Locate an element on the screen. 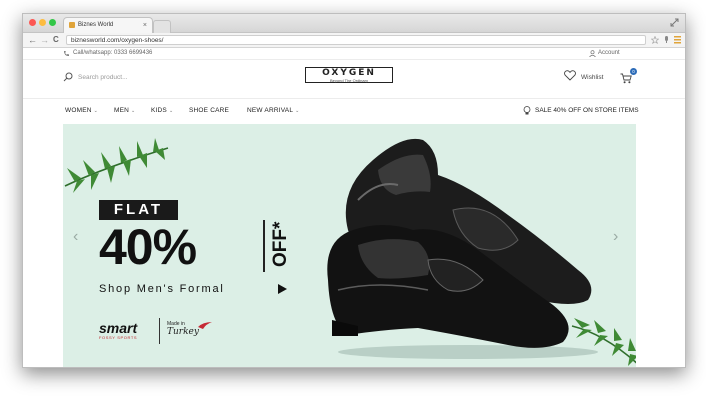 This screenshot has width=706, height=400. bird-icon is located at coordinates (205, 325).